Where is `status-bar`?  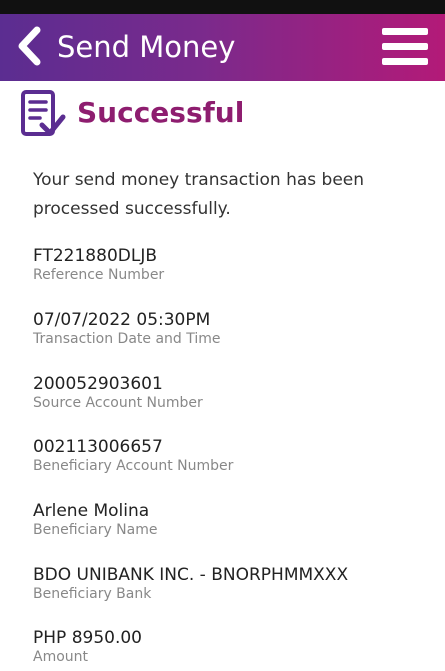
status-bar is located at coordinates (222, 7).